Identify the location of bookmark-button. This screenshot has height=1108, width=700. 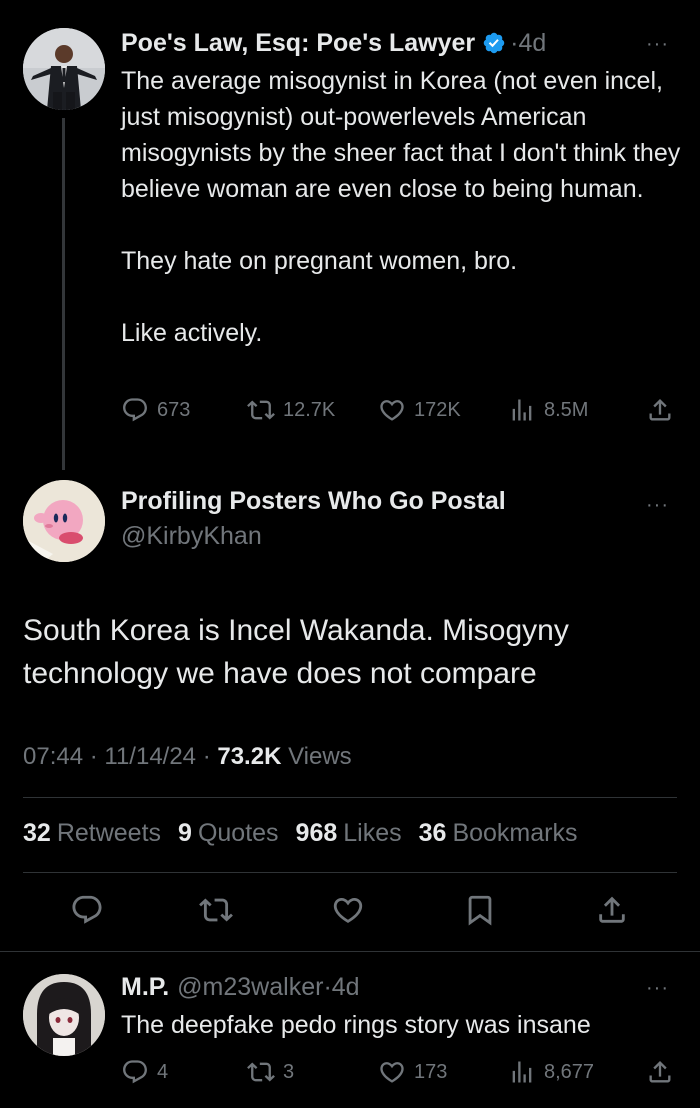
(480, 910).